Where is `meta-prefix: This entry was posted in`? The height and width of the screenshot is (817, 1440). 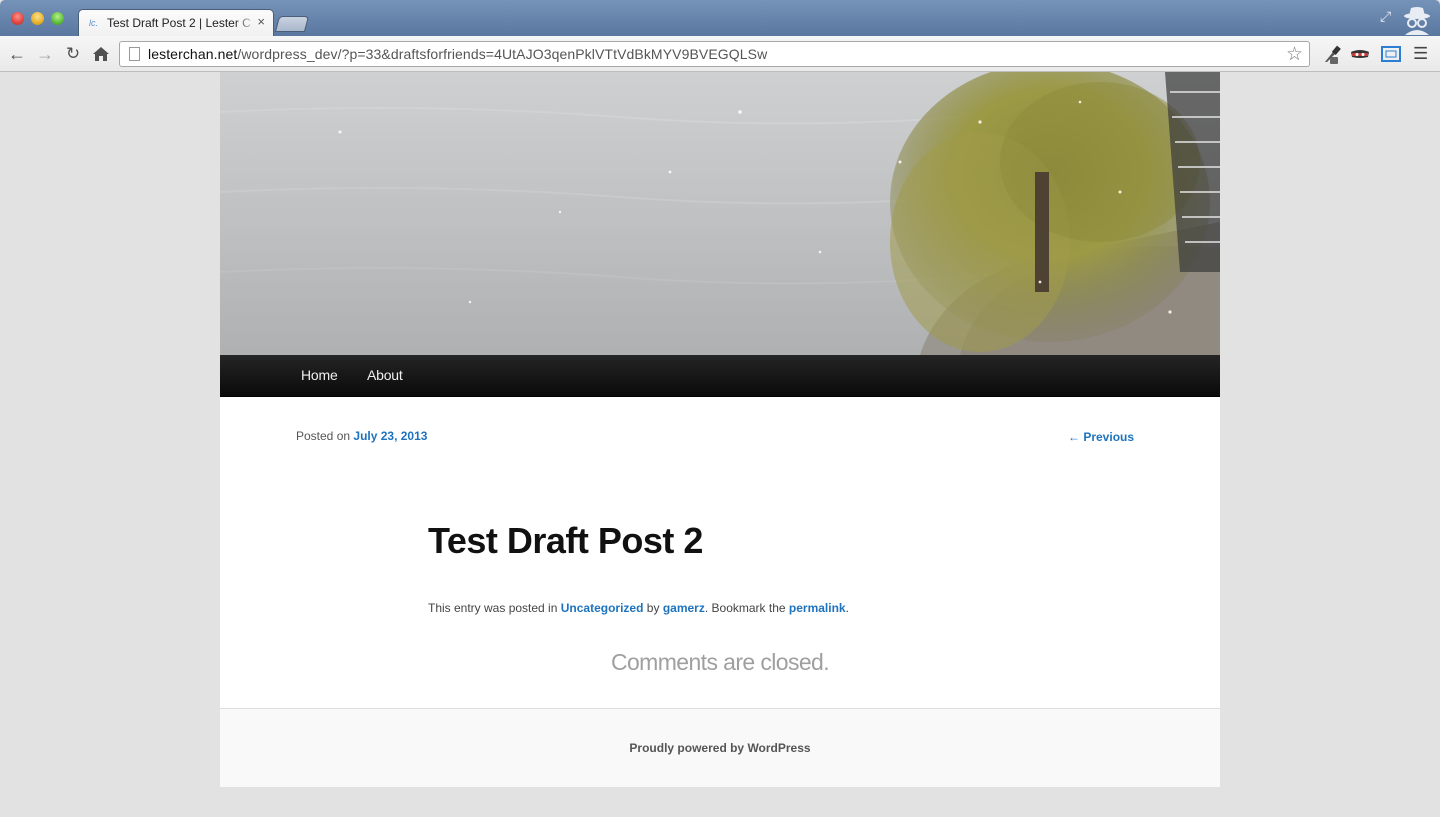 meta-prefix: This entry was posted in is located at coordinates (493, 608).